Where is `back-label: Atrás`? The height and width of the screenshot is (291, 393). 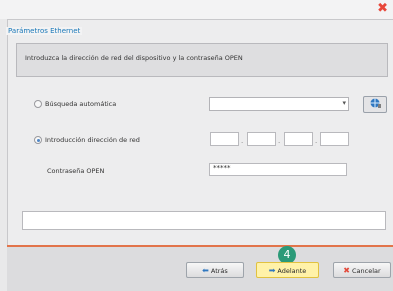
back-label: Atrás is located at coordinates (219, 271).